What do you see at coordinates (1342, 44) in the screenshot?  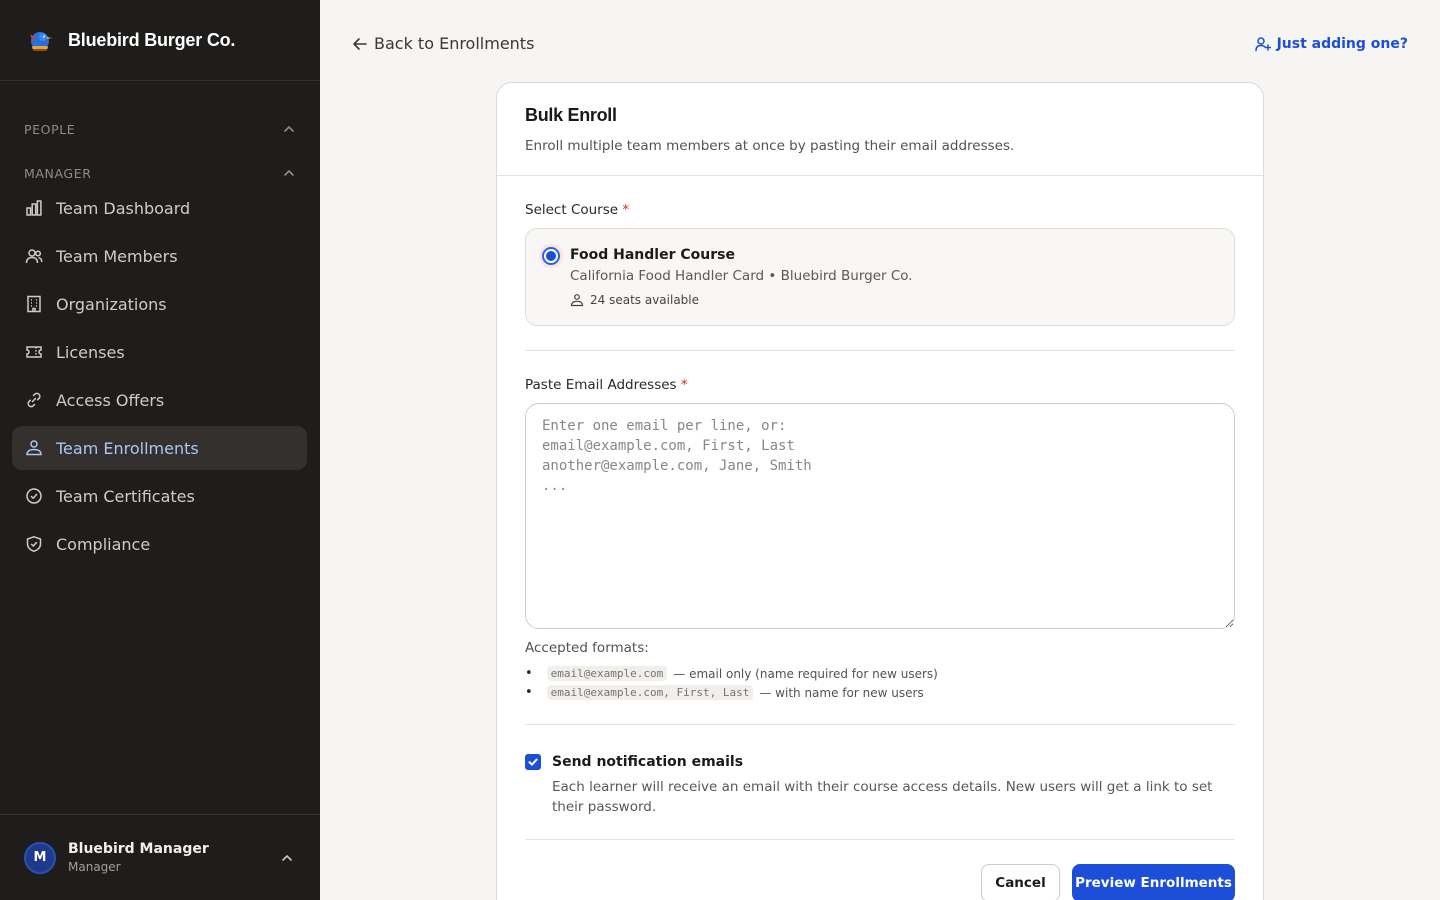 I see `just-adding-label: Just adding one?` at bounding box center [1342, 44].